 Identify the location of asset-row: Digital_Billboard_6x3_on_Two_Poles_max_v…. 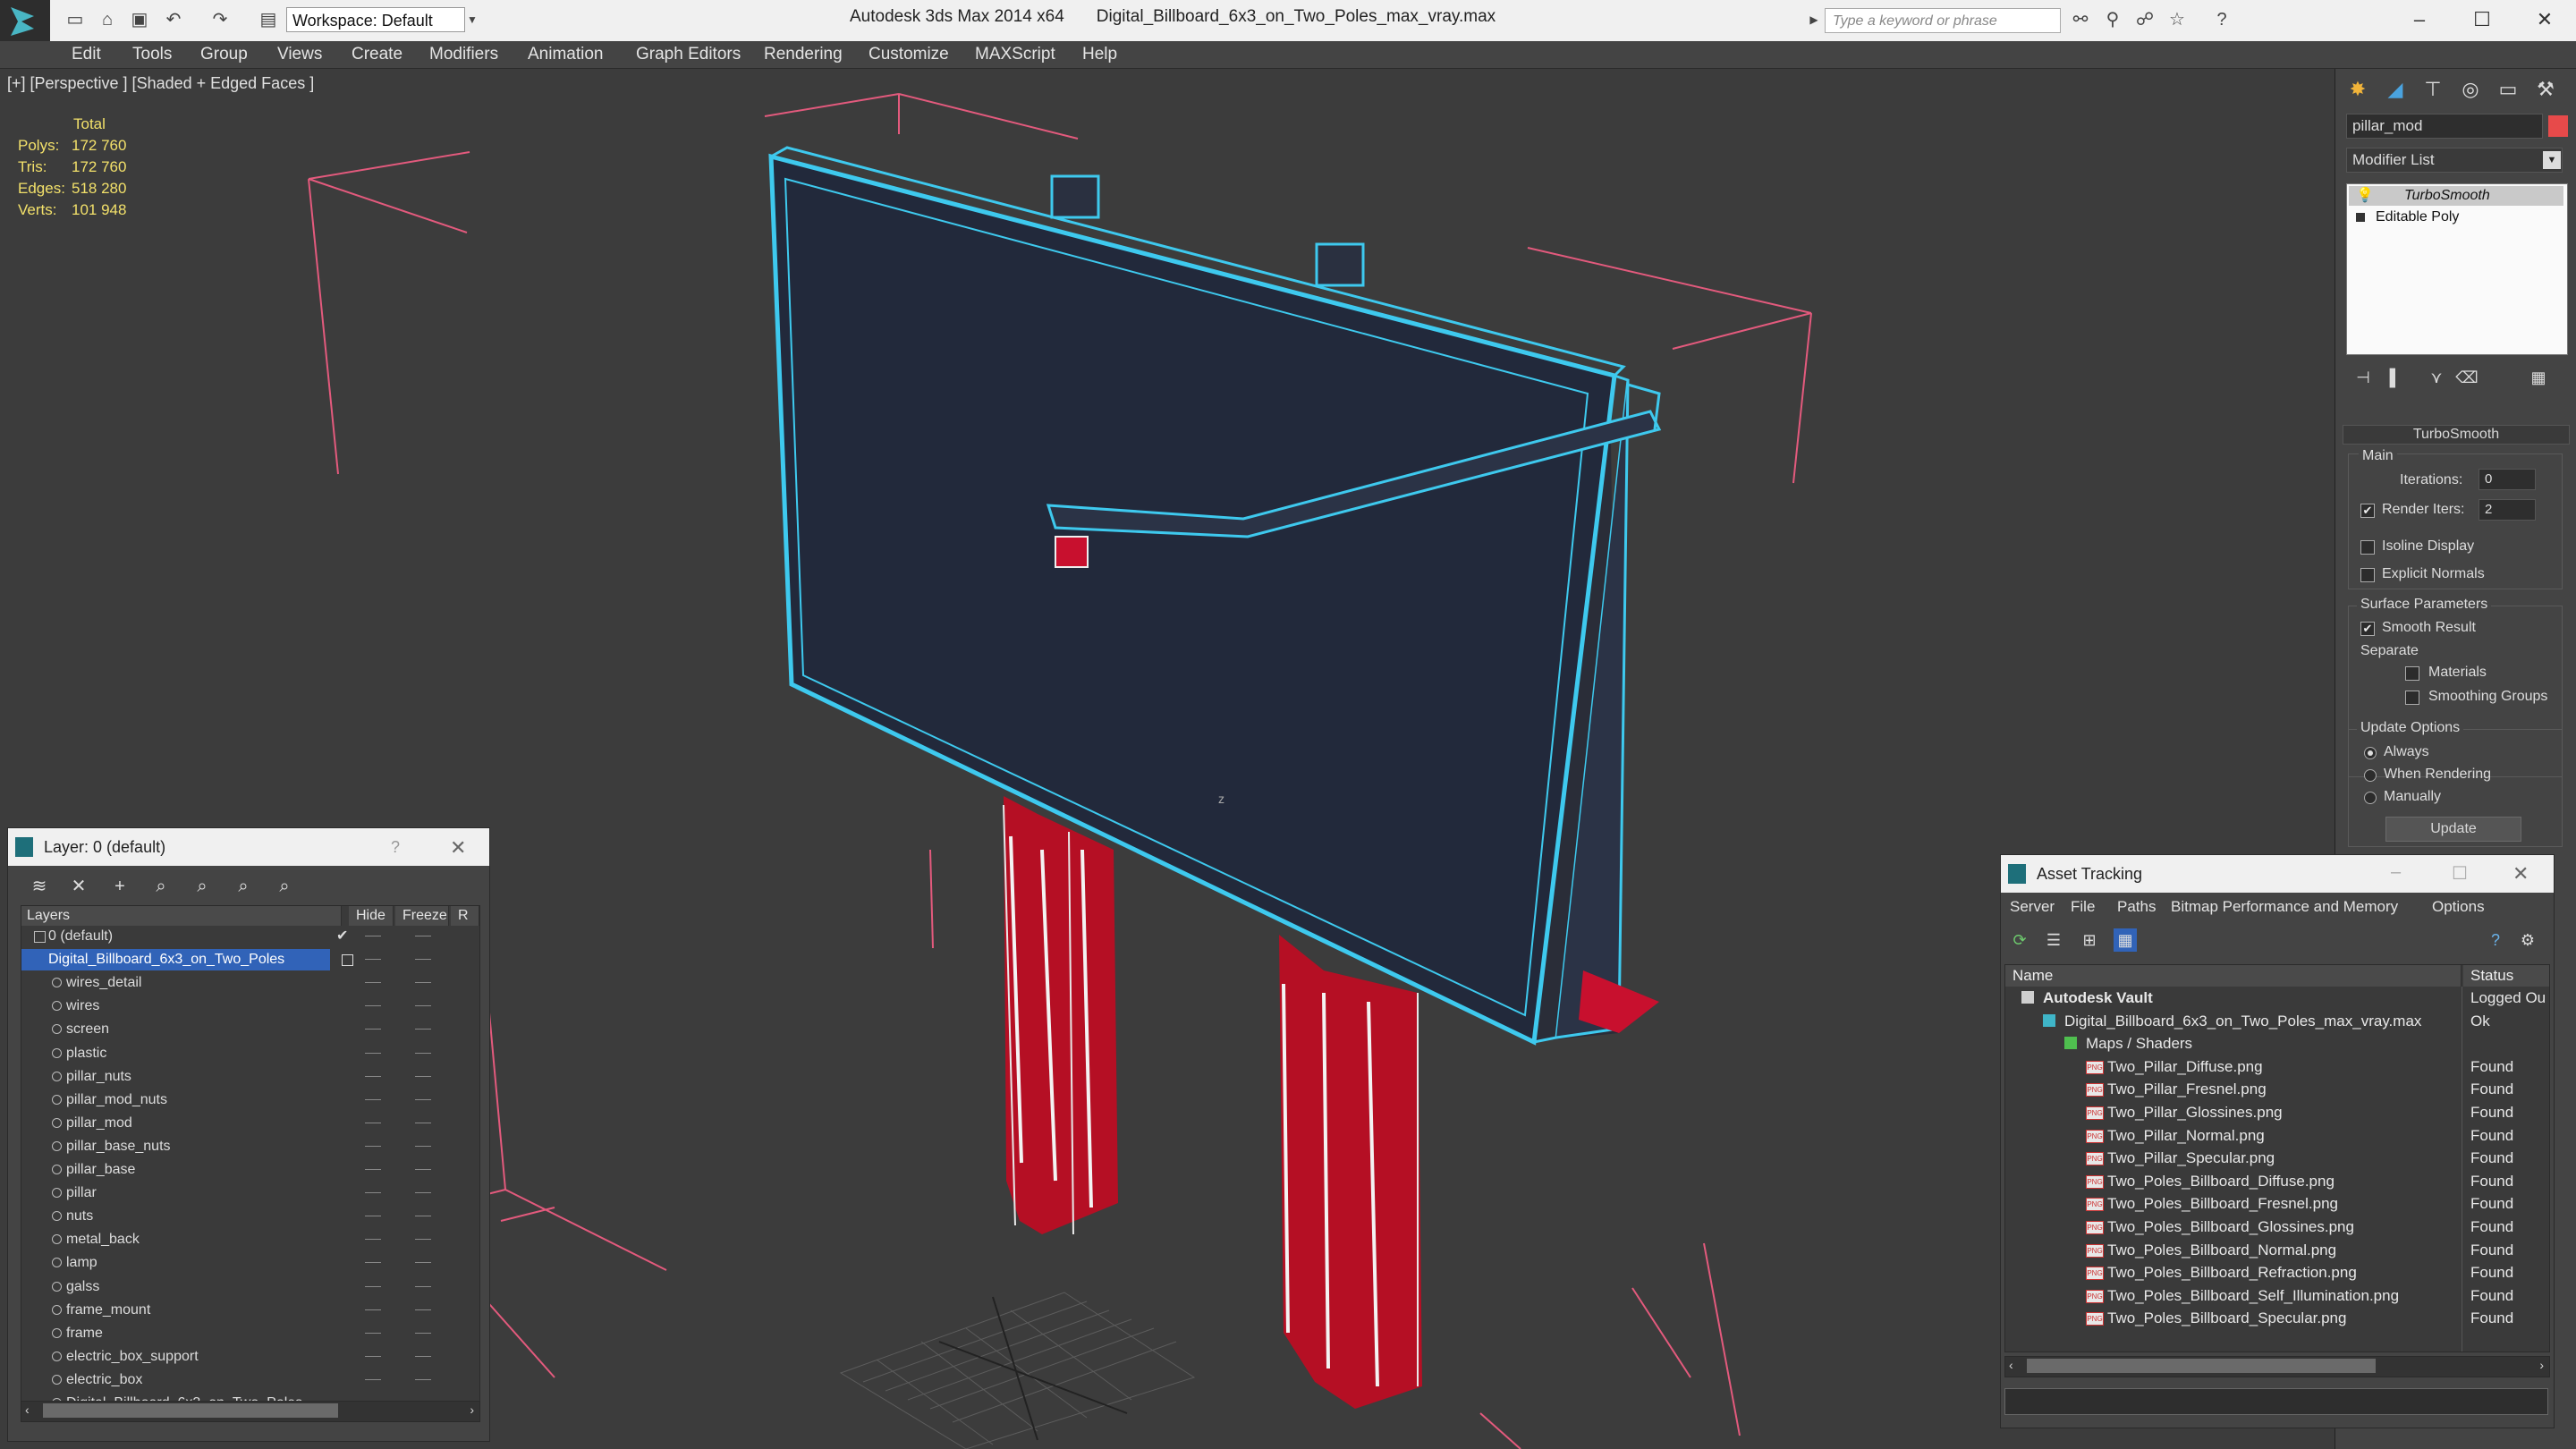
(2277, 1021).